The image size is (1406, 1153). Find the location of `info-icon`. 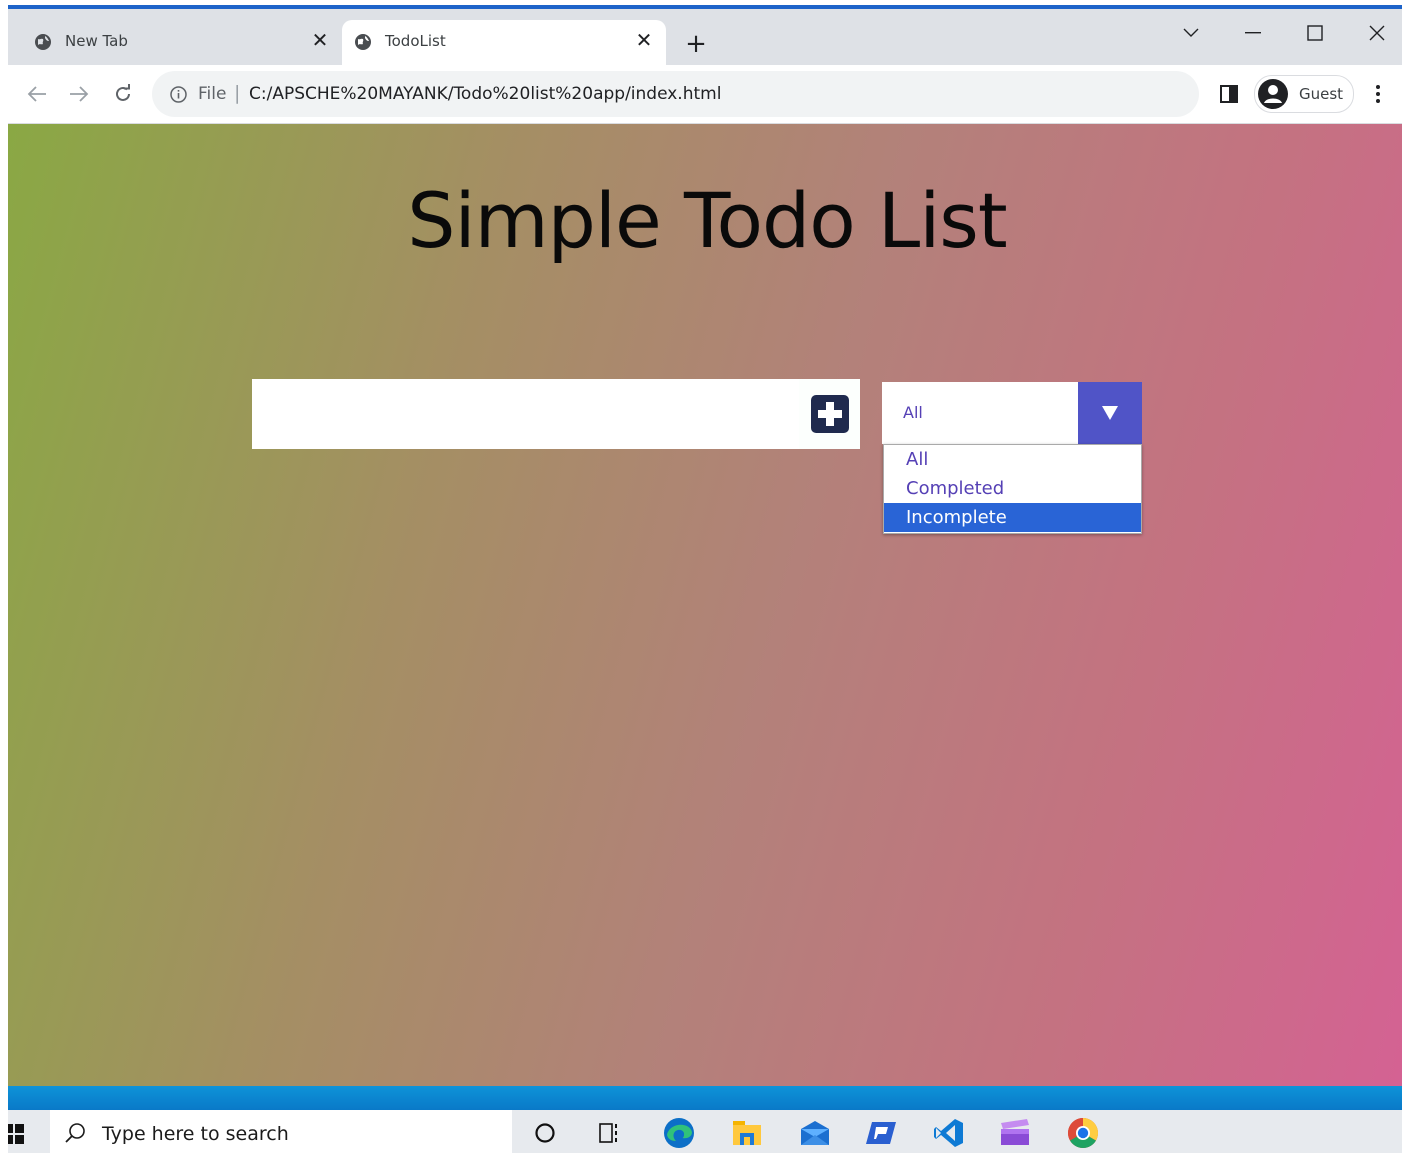

info-icon is located at coordinates (178, 94).